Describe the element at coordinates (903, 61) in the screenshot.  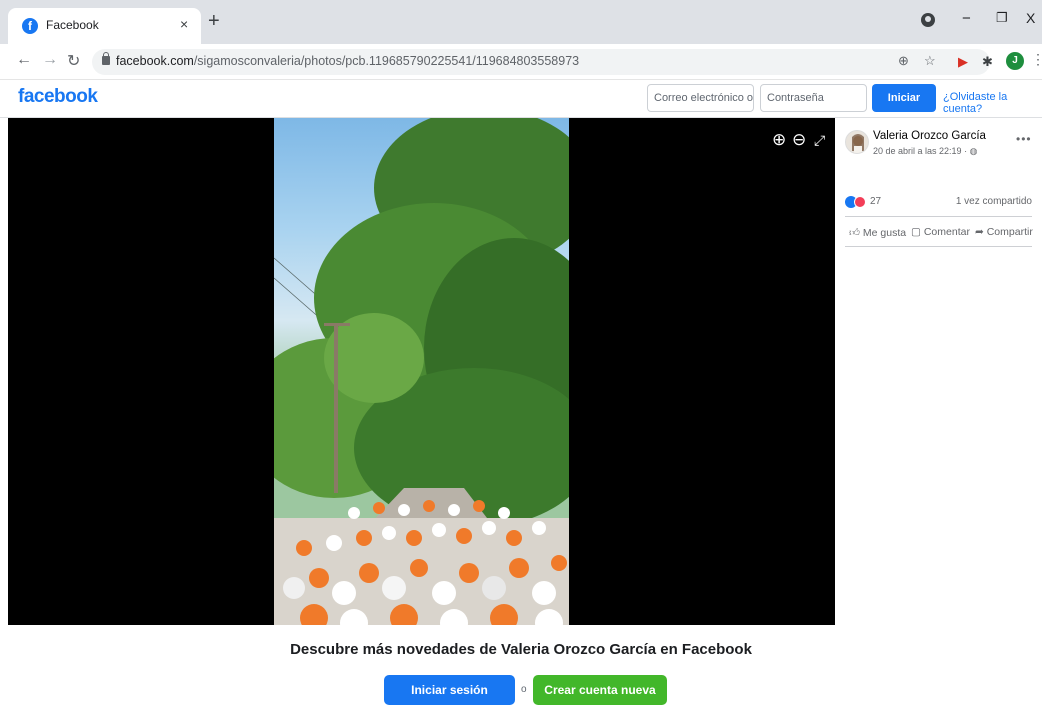
I see `zoom-icon: ⊕` at that location.